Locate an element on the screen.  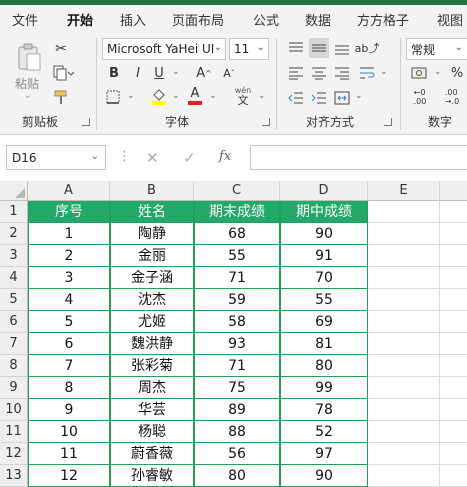
table-cell: 99 is located at coordinates (324, 388).